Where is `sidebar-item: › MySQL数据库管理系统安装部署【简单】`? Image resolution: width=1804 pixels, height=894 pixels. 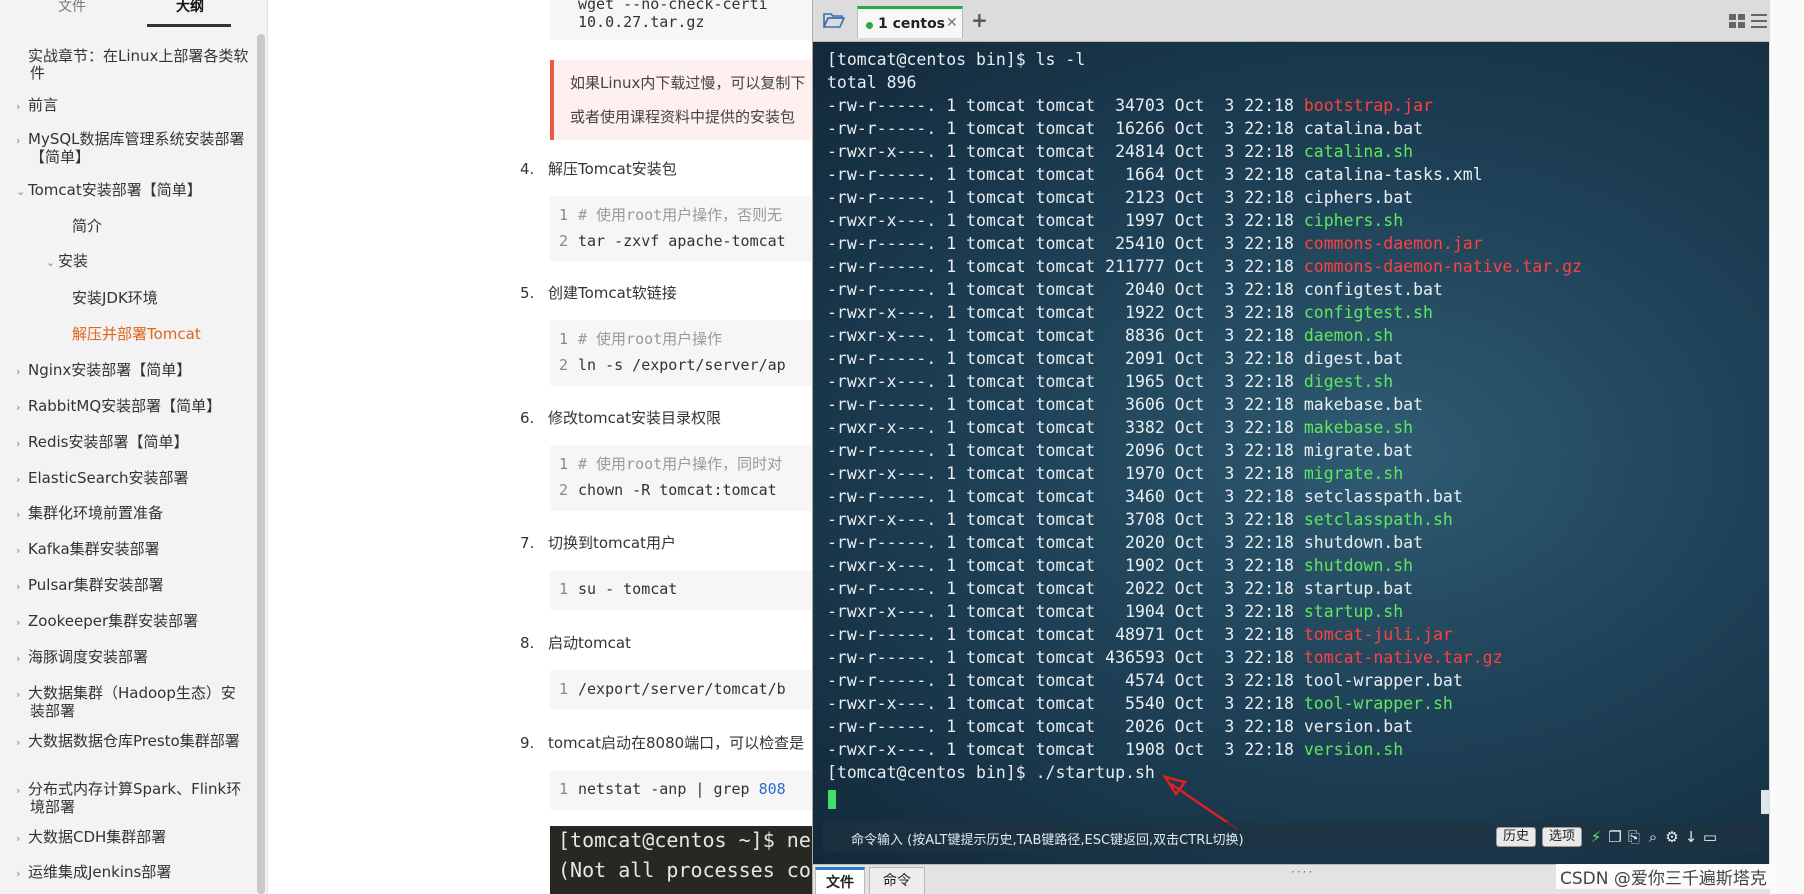
sidebar-item: › MySQL数据库管理系统安装部署【简单】 is located at coordinates (133, 148).